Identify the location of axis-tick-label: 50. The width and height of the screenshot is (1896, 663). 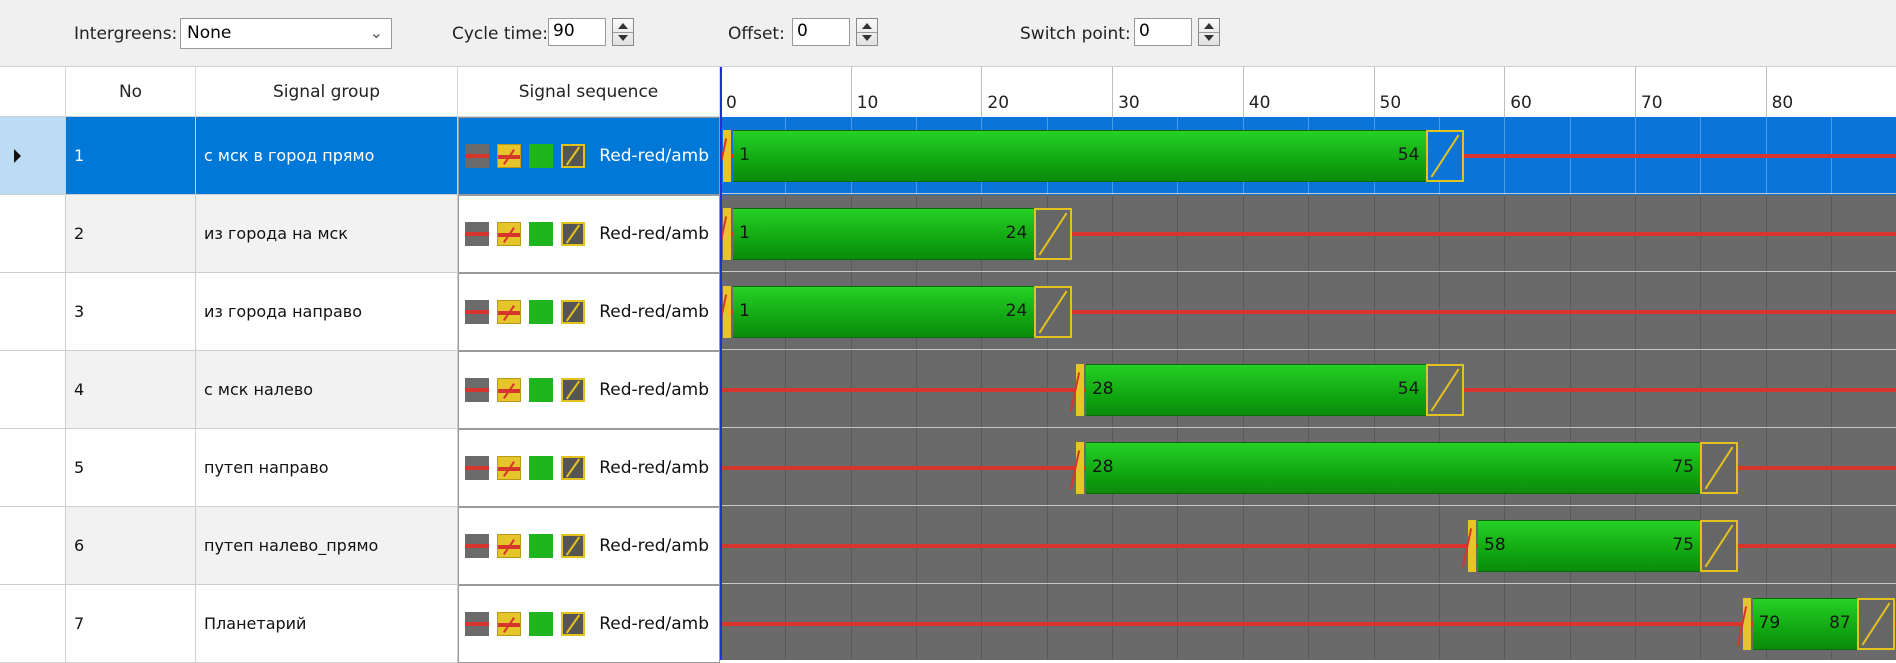
(1390, 103).